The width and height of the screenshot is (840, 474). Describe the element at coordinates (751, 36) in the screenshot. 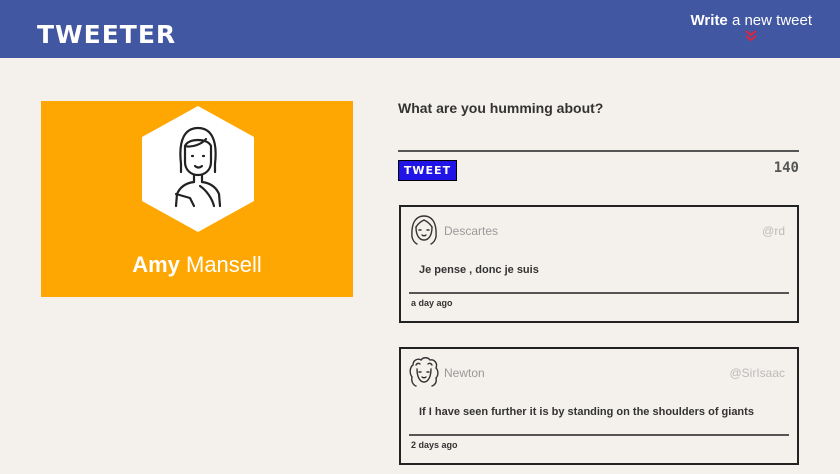

I see `double-chevron-down-icon` at that location.